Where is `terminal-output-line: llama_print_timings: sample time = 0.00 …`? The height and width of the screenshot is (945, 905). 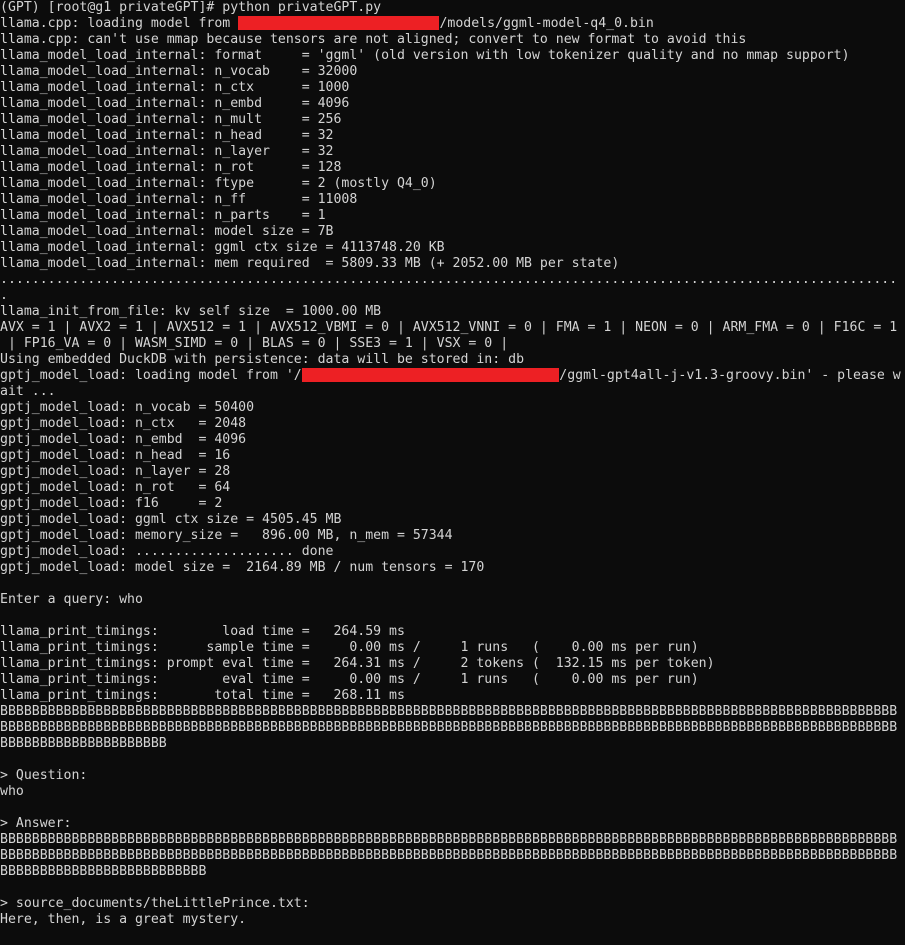 terminal-output-line: llama_print_timings: sample time = 0.00 … is located at coordinates (349, 647).